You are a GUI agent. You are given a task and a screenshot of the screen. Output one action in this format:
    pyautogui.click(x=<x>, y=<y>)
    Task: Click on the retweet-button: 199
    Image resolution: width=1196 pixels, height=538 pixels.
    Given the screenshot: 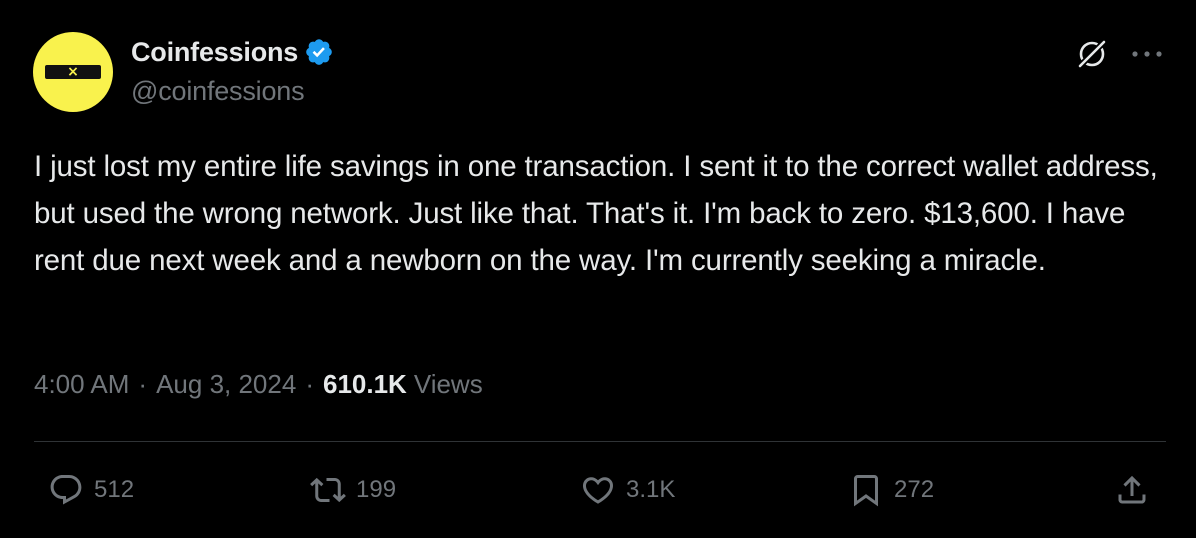 What is the action you would take?
    pyautogui.click(x=353, y=490)
    